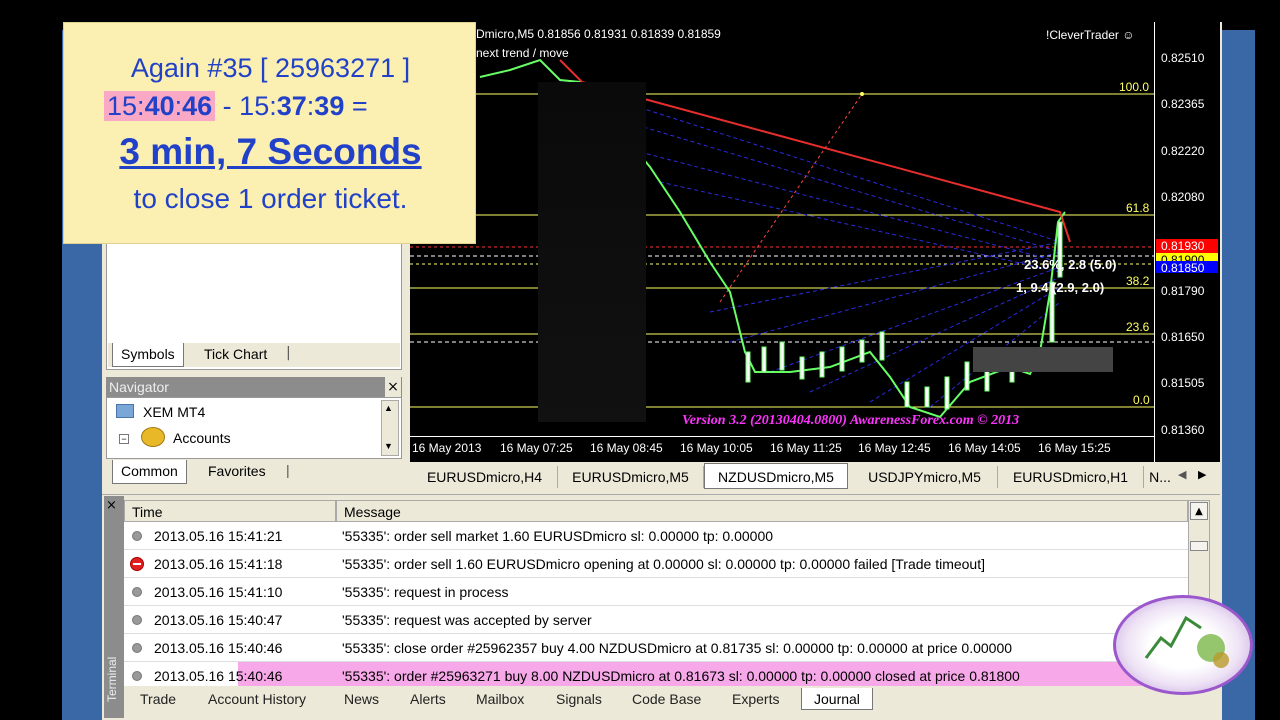 Image resolution: width=1280 pixels, height=720 pixels. I want to click on tabs-scroll-left-icon: ◀, so click(1182, 474).